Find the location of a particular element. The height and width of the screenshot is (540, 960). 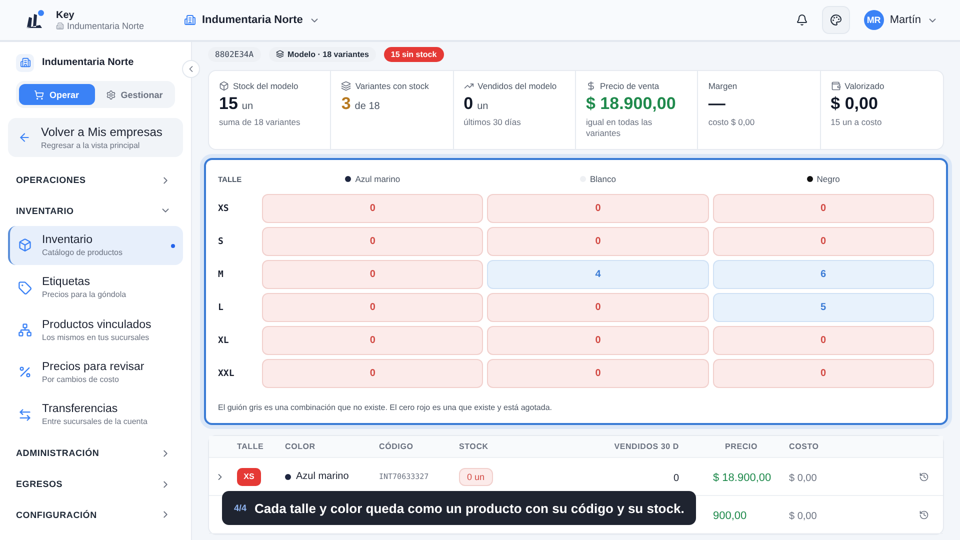

palette-button is located at coordinates (836, 20).